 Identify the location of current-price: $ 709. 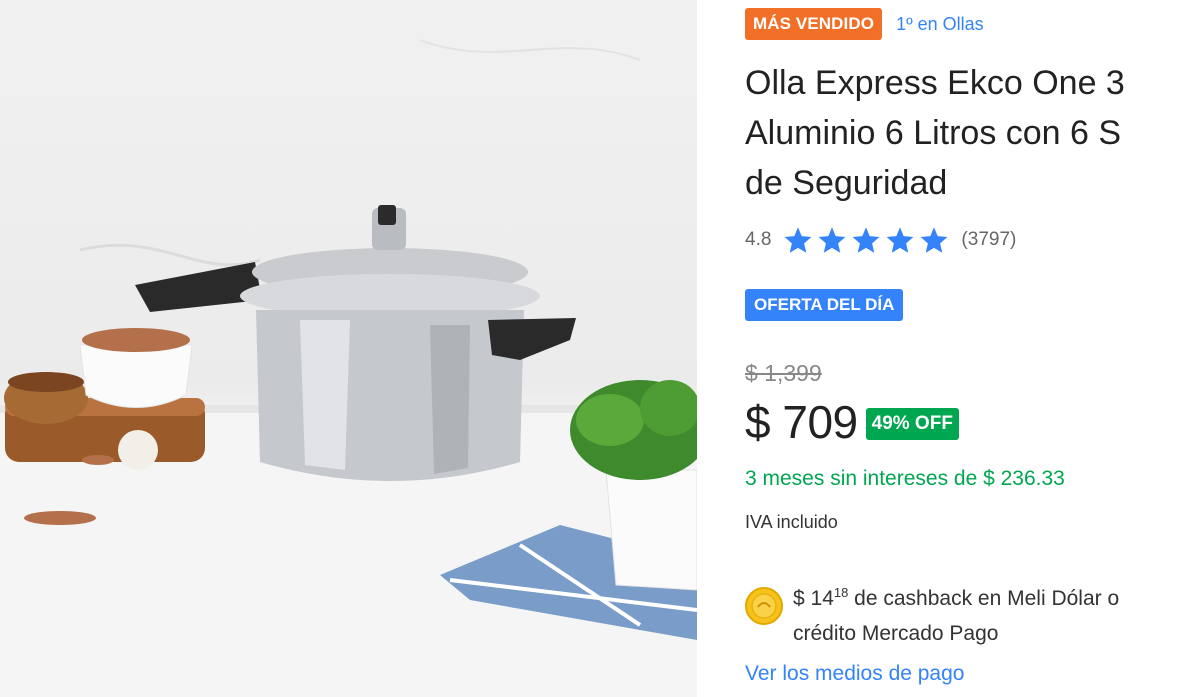
(801, 422).